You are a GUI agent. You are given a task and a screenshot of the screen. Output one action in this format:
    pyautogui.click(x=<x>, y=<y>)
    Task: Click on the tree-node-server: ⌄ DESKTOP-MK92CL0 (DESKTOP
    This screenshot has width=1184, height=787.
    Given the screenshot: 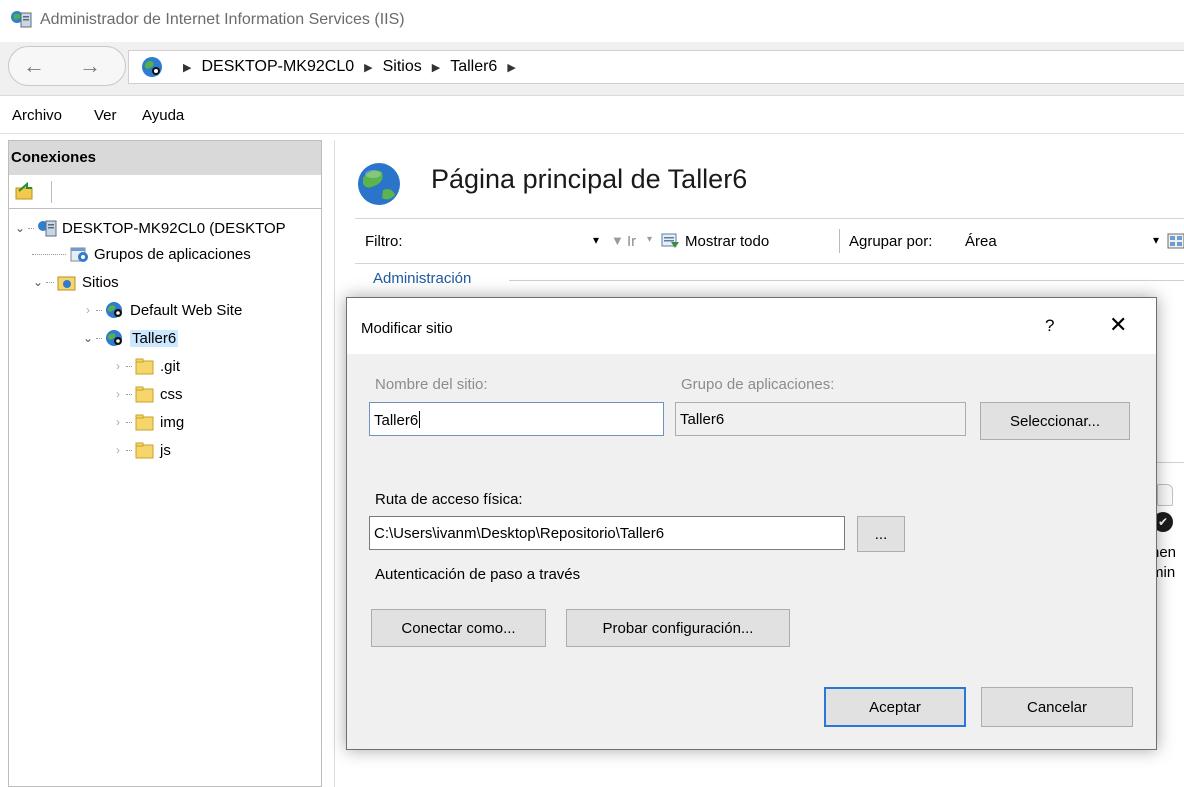 What is the action you would take?
    pyautogui.click(x=149, y=228)
    